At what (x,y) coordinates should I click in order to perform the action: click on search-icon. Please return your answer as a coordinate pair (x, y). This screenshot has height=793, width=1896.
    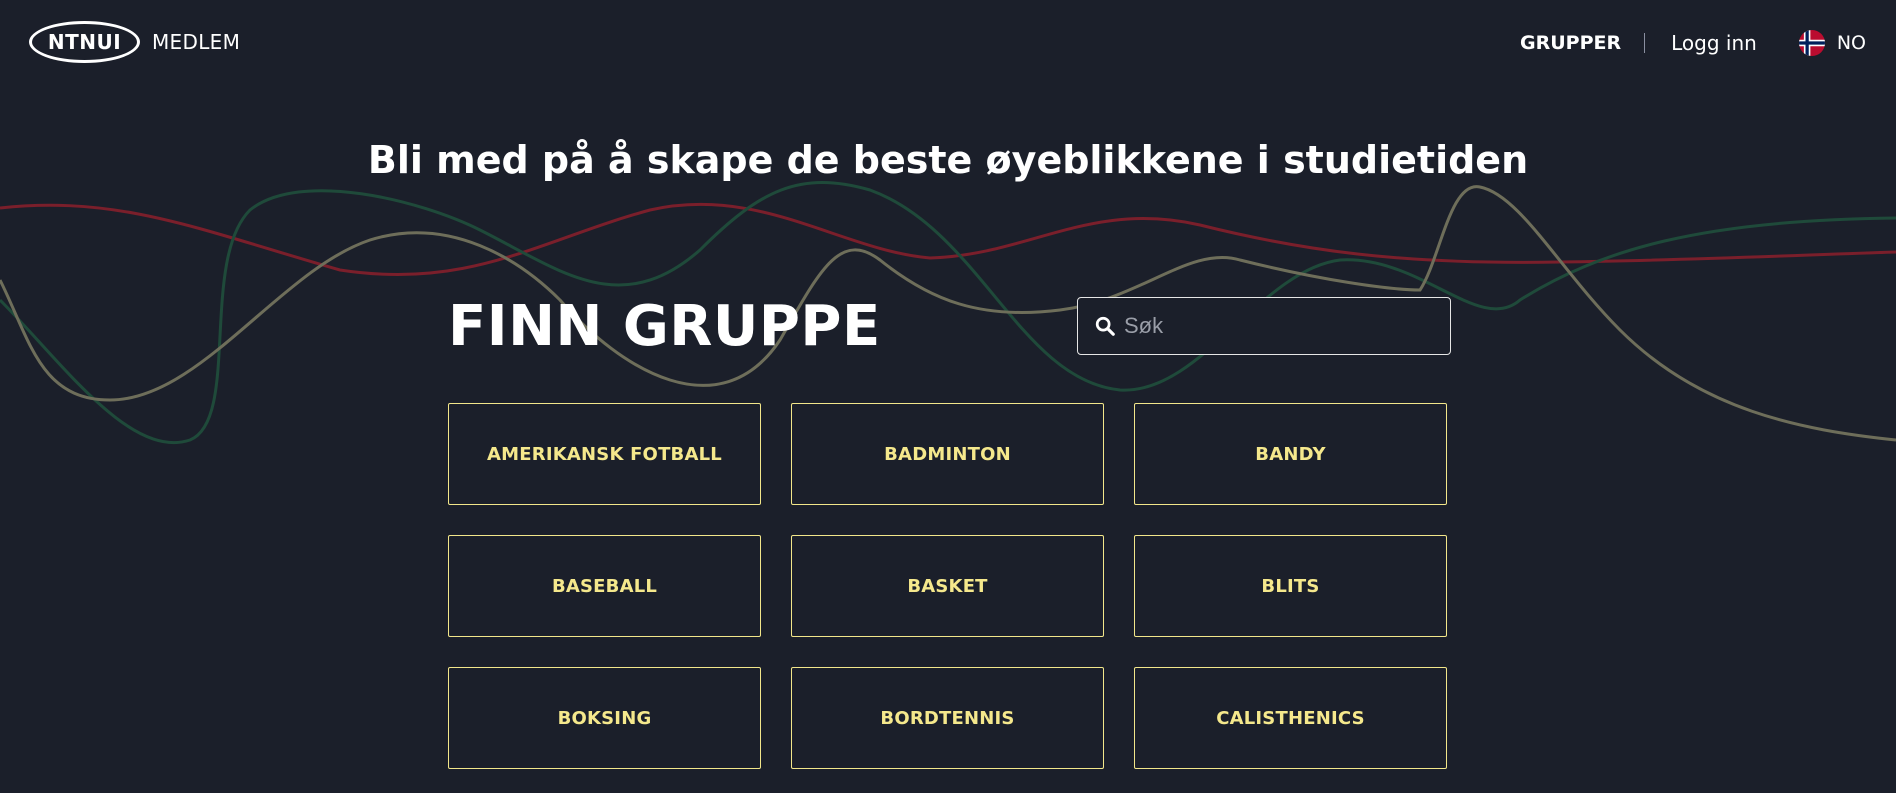
    Looking at the image, I should click on (1105, 326).